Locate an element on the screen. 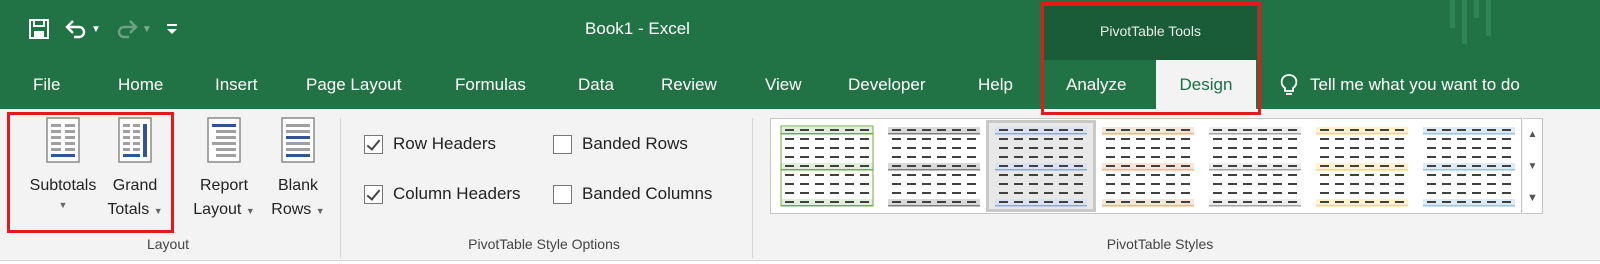  tab-help: Help is located at coordinates (995, 84).